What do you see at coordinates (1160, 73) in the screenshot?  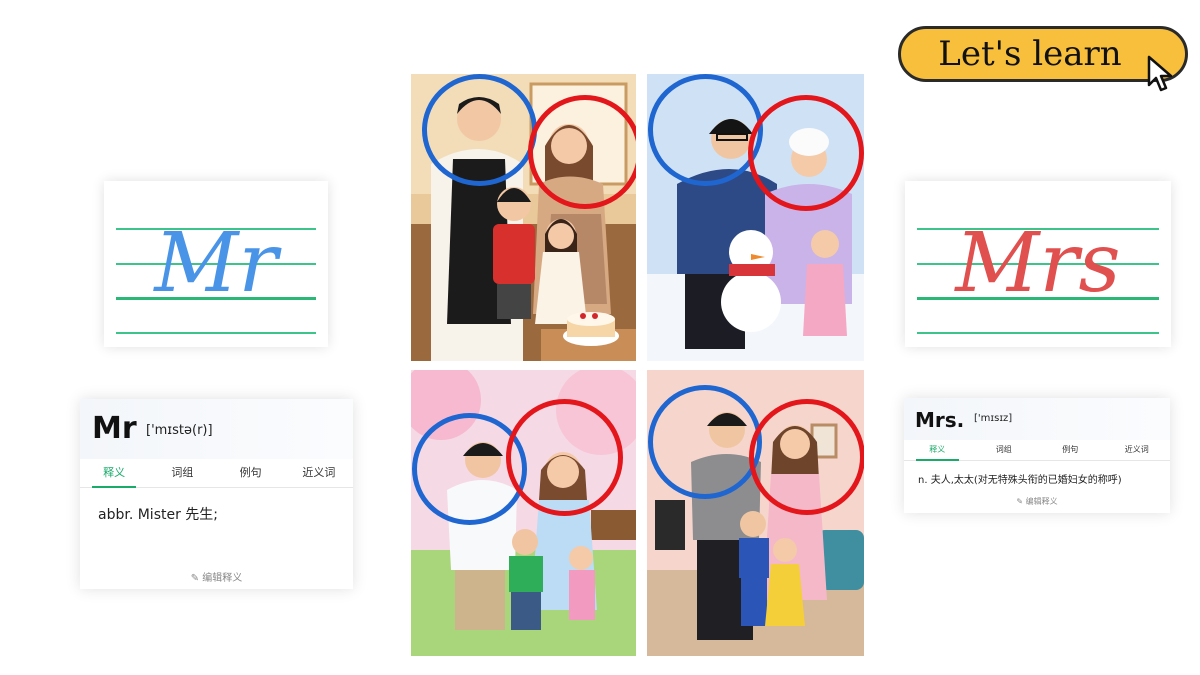 I see `cursor-icon` at bounding box center [1160, 73].